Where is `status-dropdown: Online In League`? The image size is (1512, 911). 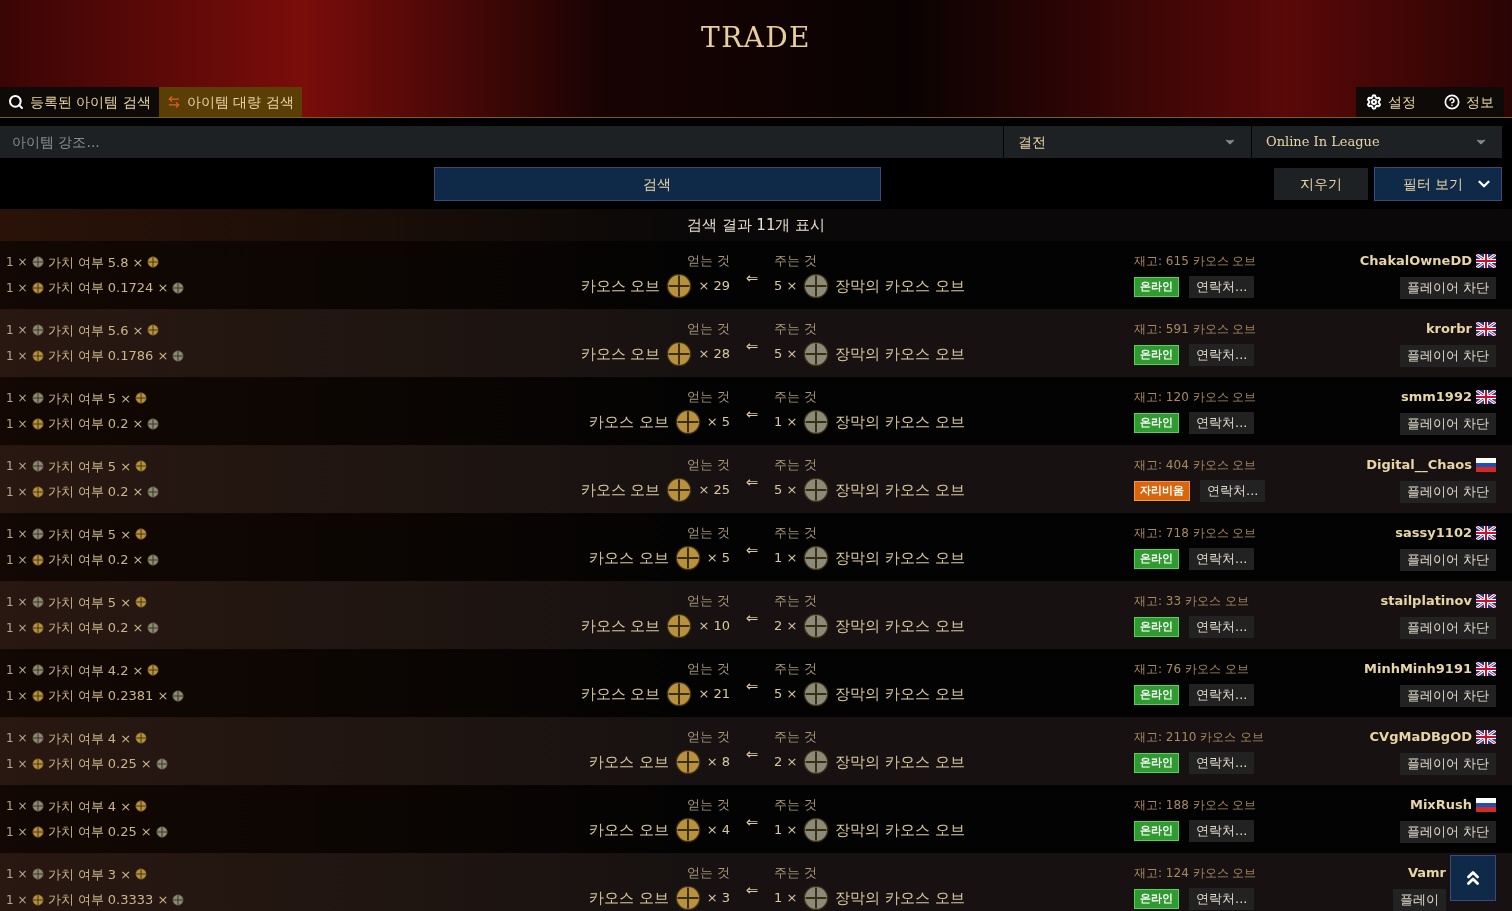
status-dropdown: Online In League is located at coordinates (1377, 142).